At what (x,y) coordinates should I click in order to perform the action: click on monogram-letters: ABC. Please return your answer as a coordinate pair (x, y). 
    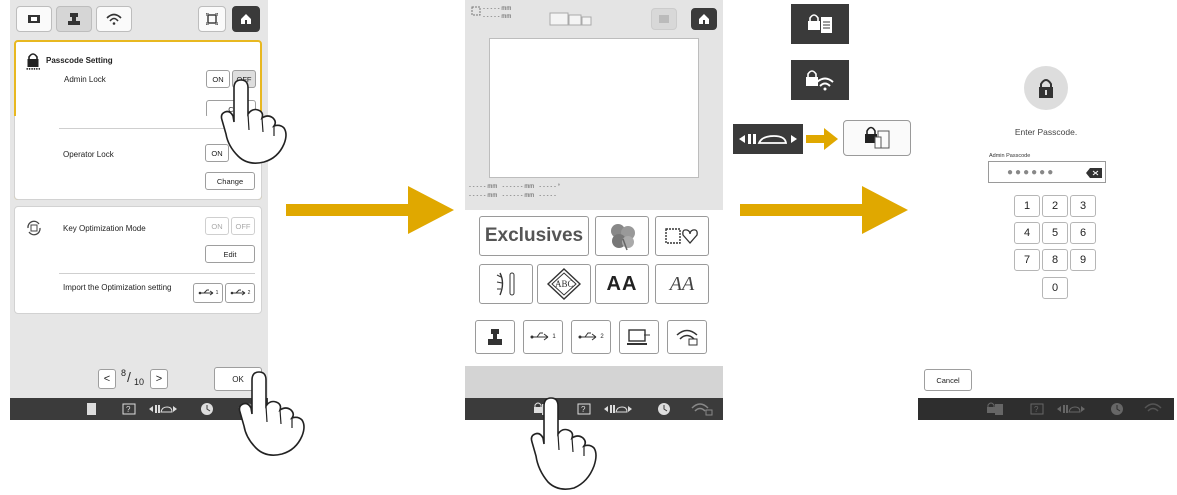
    Looking at the image, I should click on (564, 284).